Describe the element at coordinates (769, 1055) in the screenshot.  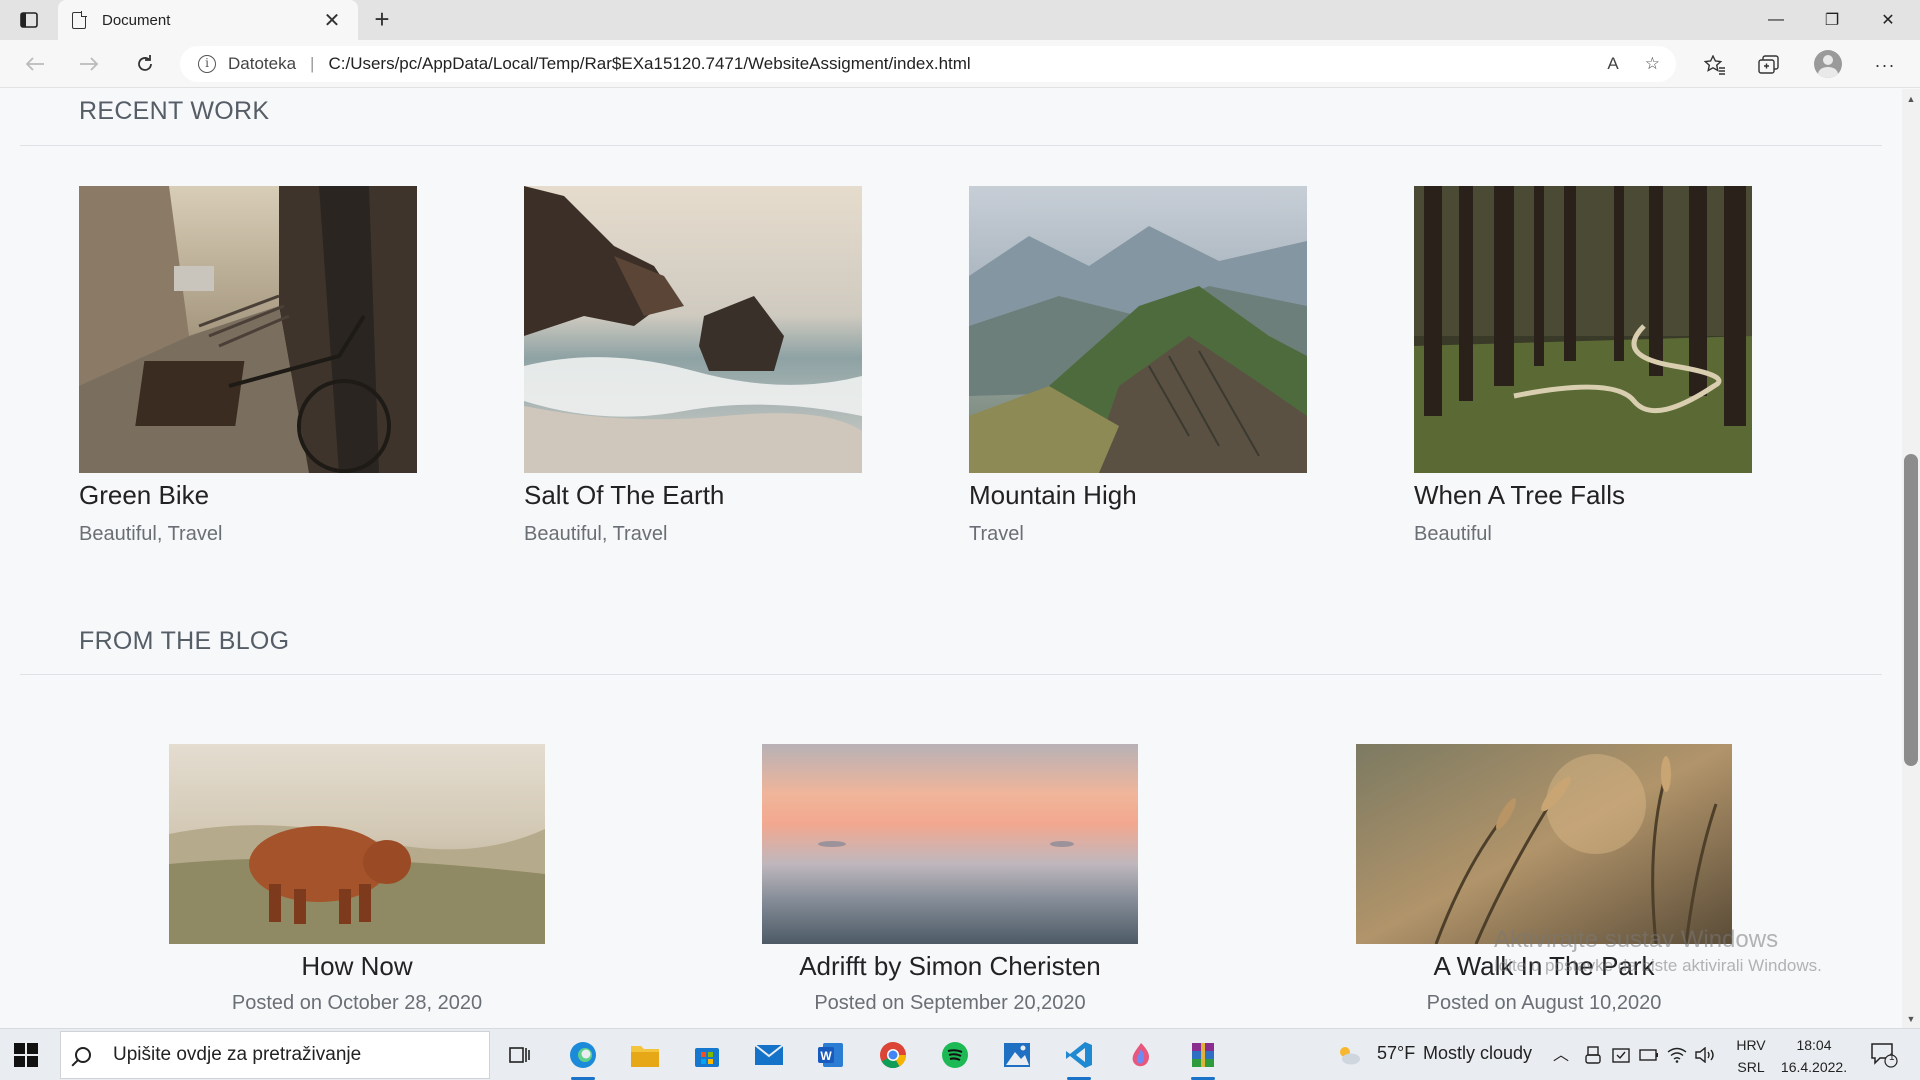
I see `mail-icon` at that location.